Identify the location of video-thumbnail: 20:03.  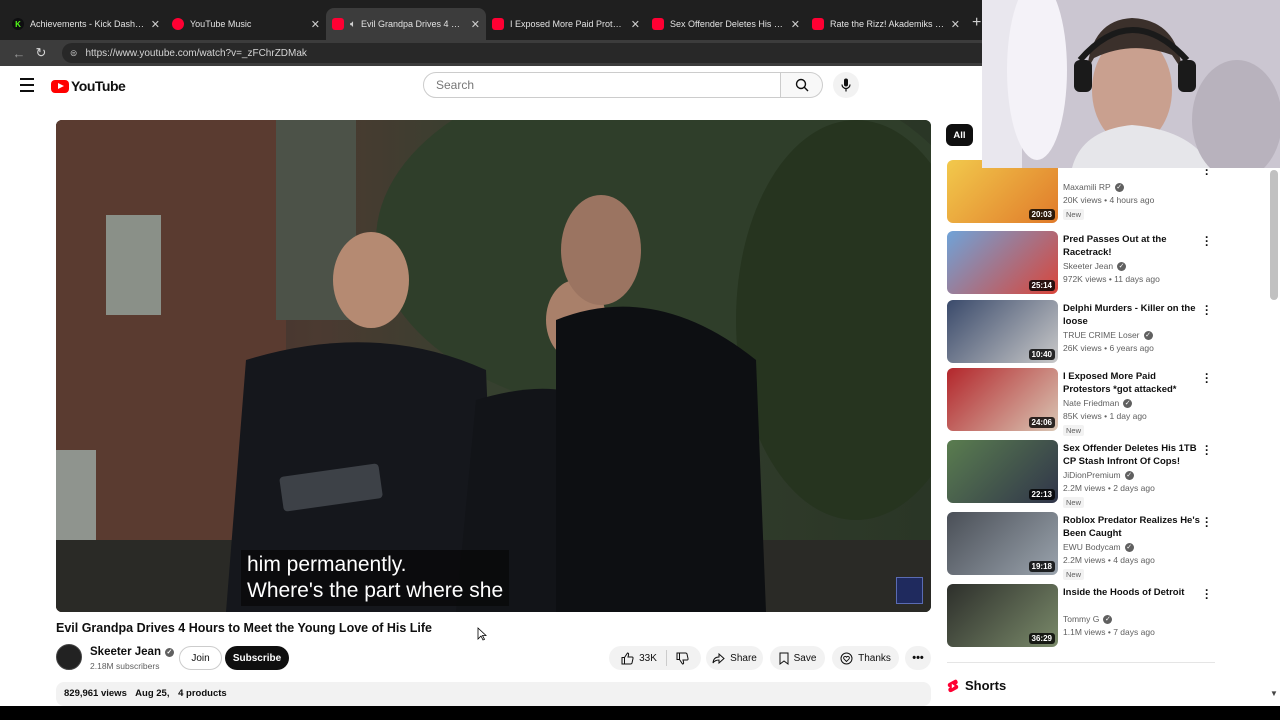
(1002, 191).